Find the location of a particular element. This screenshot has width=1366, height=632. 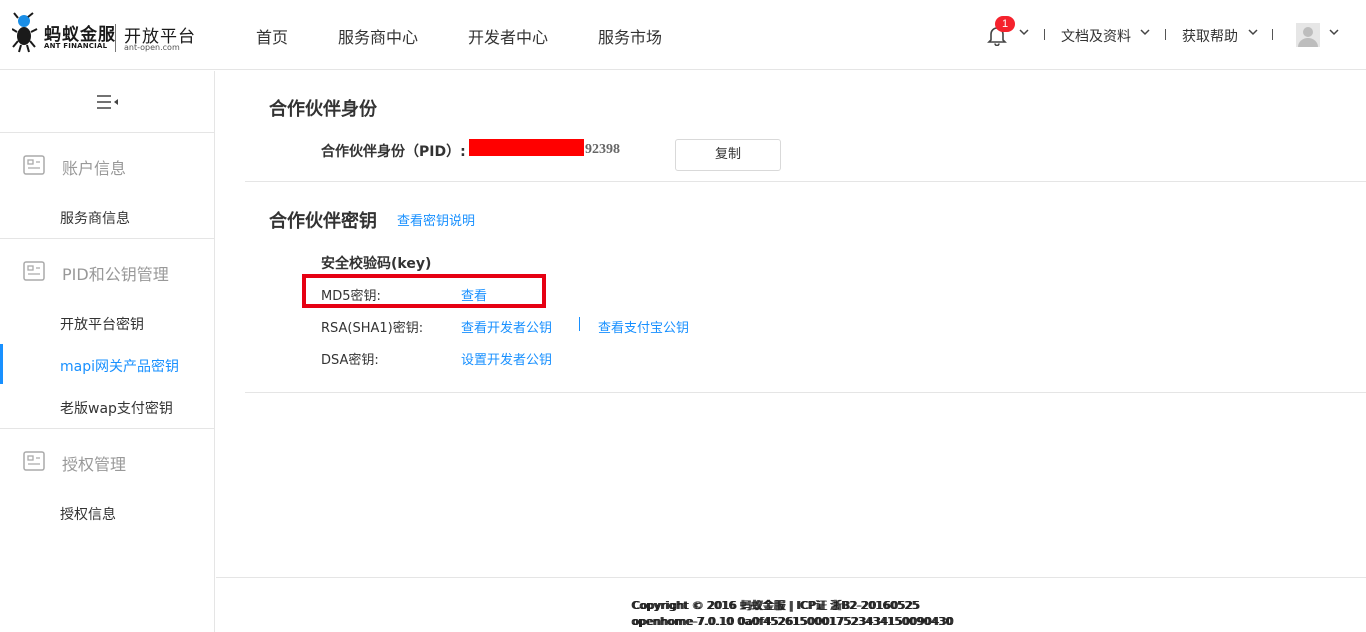

sidebar-group-account: 账户信息 is located at coordinates (118, 165).